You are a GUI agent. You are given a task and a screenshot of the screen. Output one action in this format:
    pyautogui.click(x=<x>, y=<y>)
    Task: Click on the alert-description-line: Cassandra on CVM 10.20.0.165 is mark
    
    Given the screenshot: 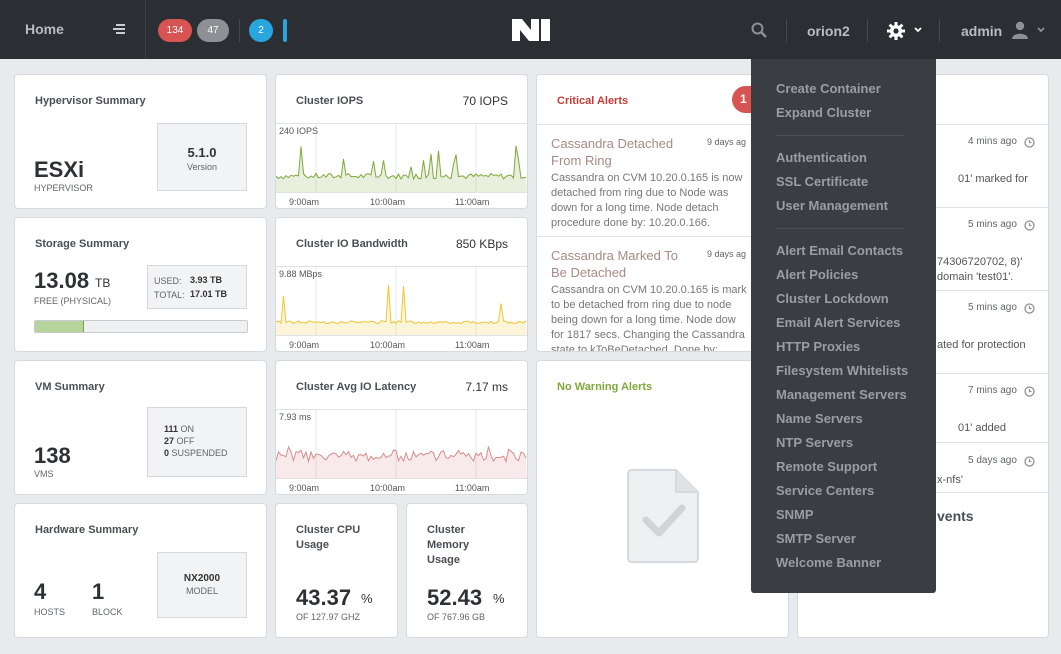 What is the action you would take?
    pyautogui.click(x=649, y=290)
    